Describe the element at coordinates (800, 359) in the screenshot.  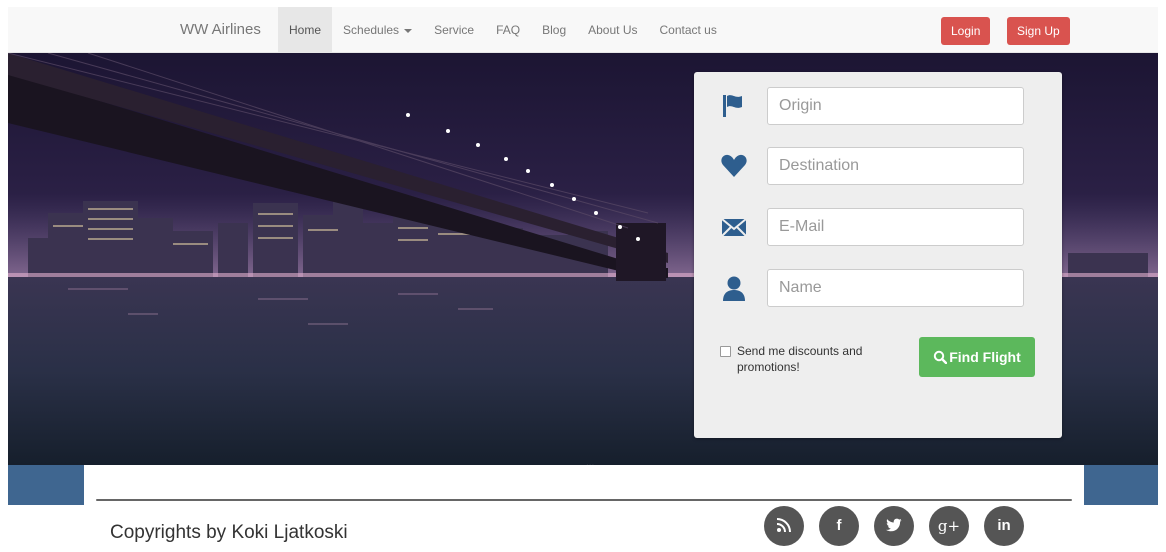
I see `promo-label: Send me discounts and promotions!` at that location.